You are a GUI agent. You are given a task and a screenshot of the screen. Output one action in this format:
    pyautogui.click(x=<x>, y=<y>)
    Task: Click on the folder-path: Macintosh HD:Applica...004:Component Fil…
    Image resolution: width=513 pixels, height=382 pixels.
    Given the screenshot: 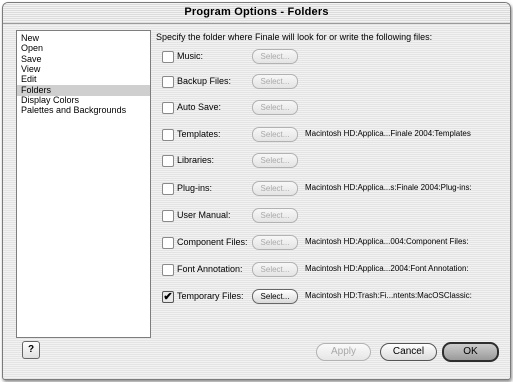 What is the action you would take?
    pyautogui.click(x=387, y=241)
    